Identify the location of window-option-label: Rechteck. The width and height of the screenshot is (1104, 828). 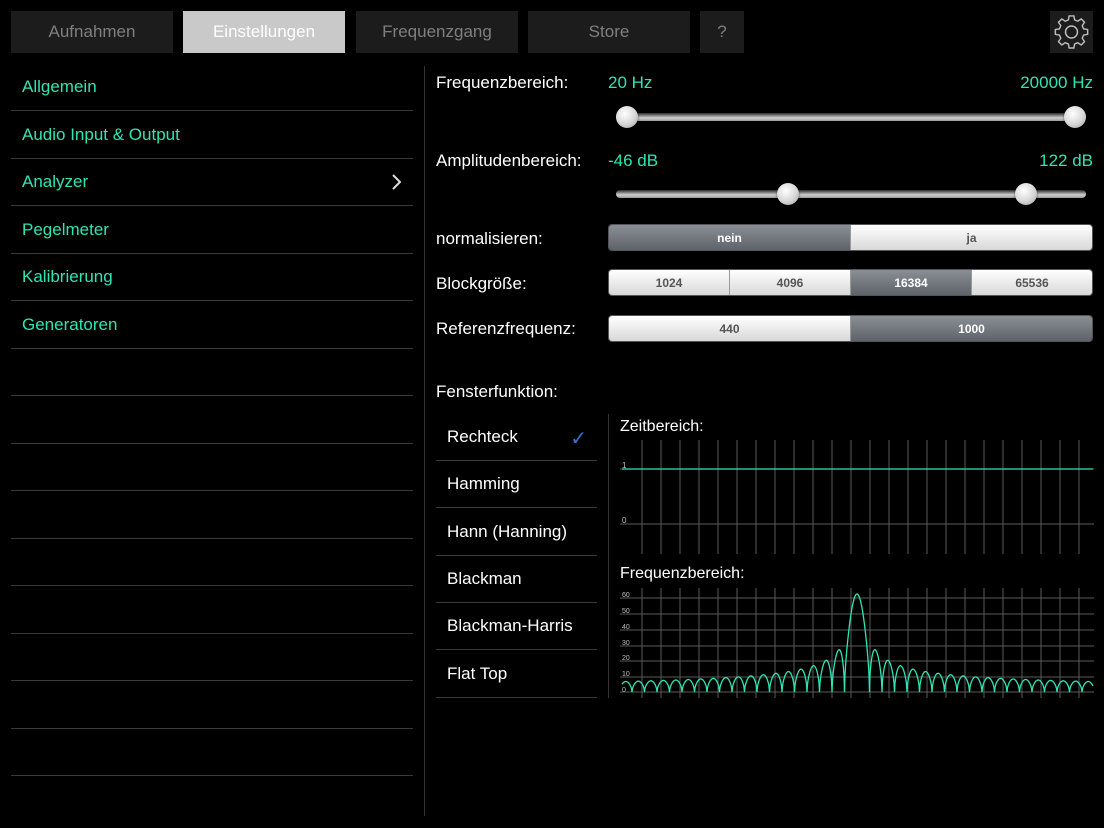
(482, 436).